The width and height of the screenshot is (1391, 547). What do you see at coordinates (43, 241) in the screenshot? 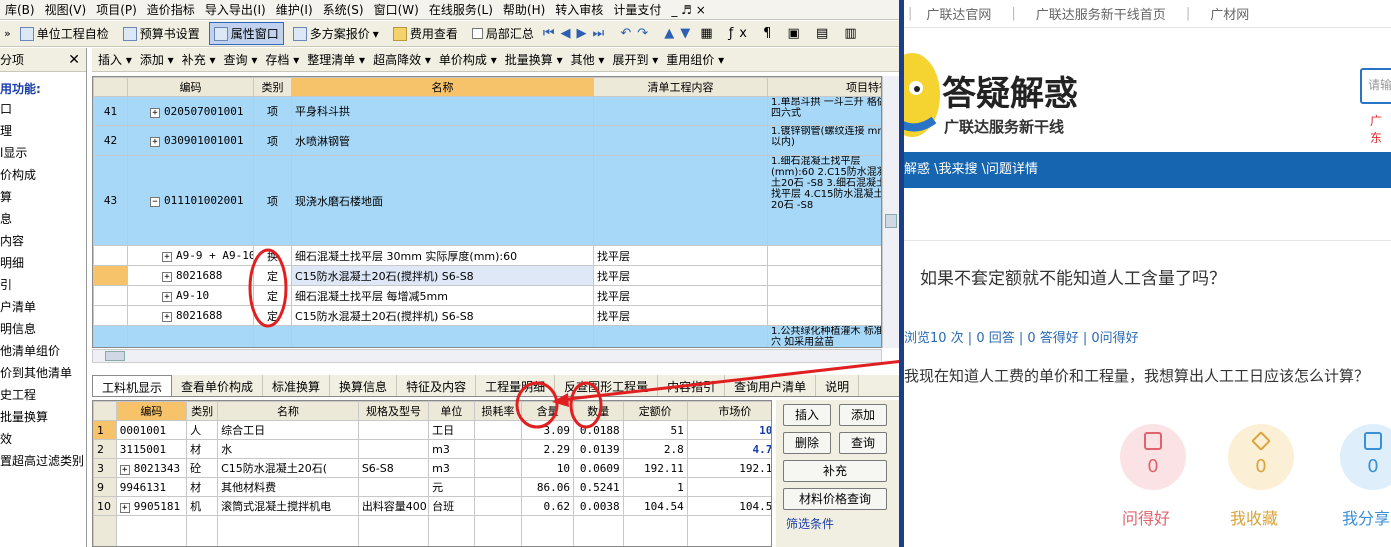
I see `left-panel-item: 内容` at bounding box center [43, 241].